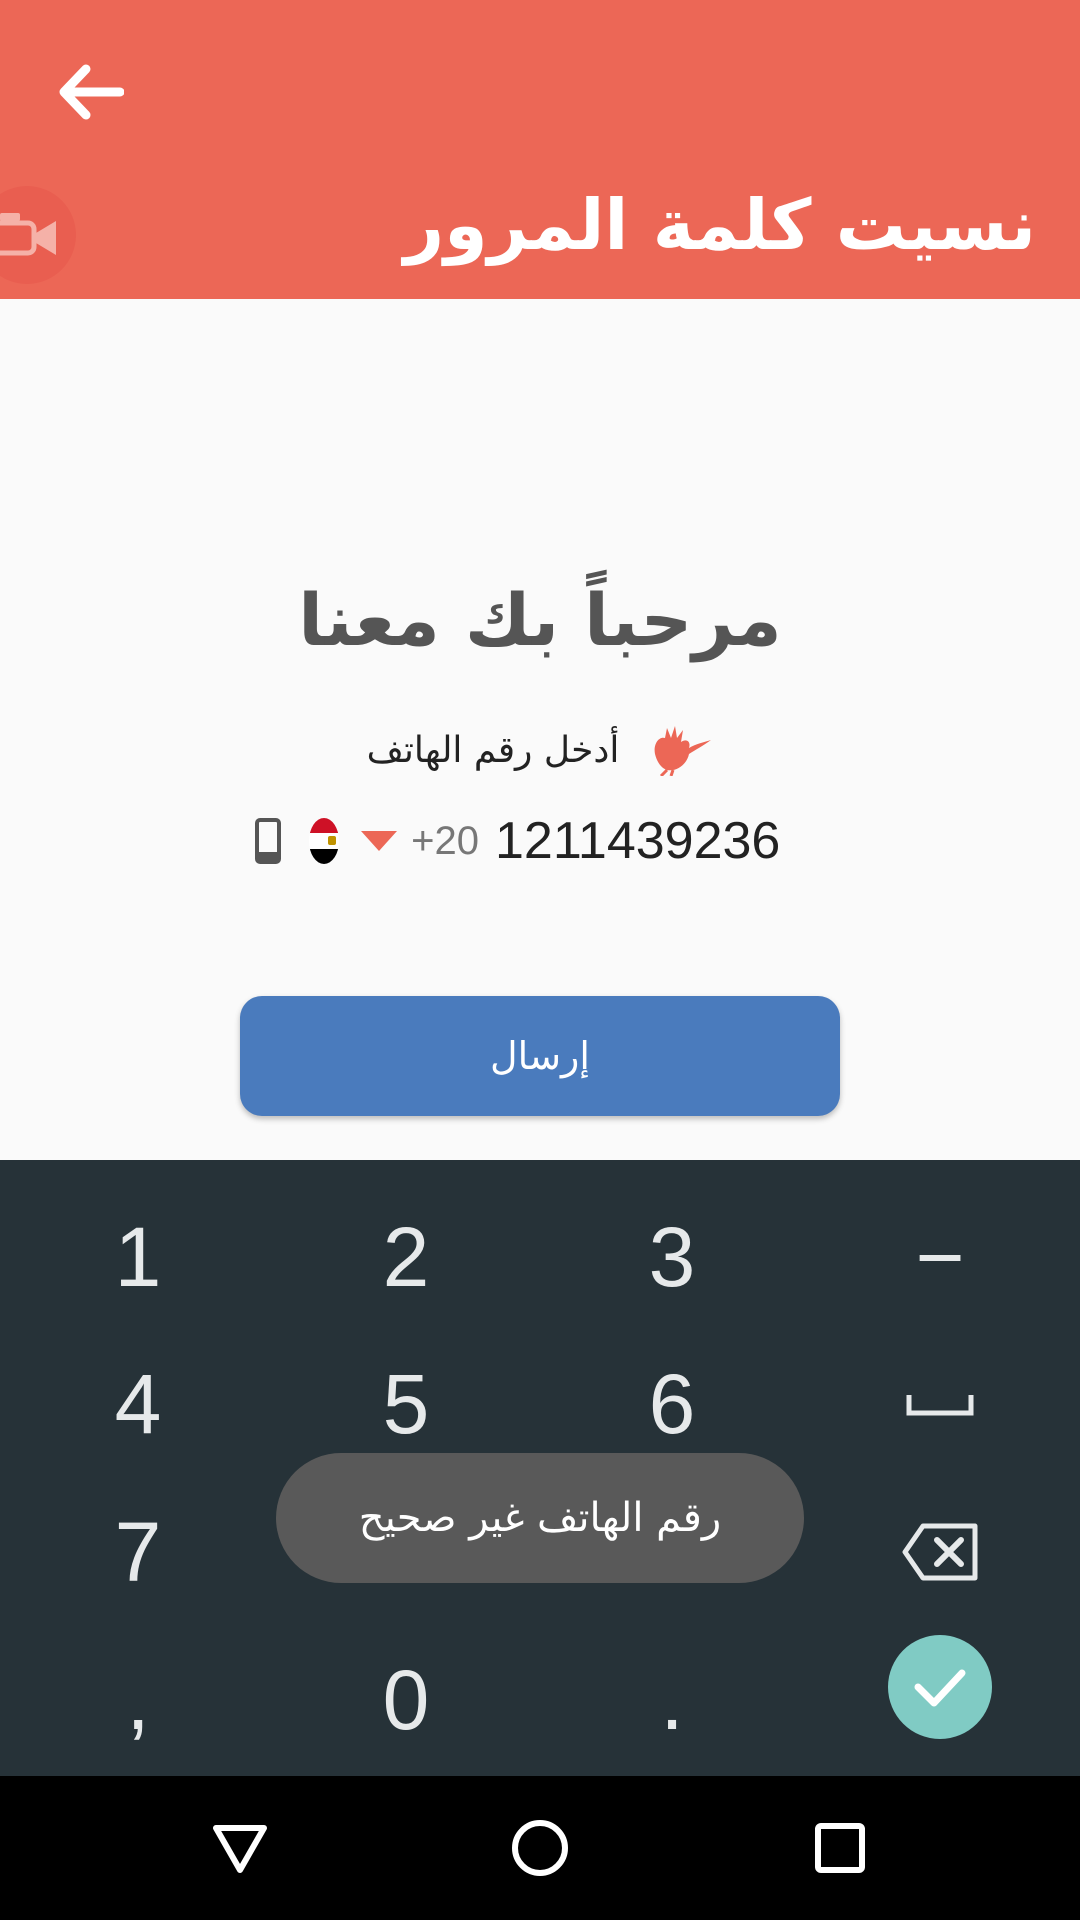 The width and height of the screenshot is (1080, 1920). What do you see at coordinates (28, 234) in the screenshot?
I see `video-record-icon` at bounding box center [28, 234].